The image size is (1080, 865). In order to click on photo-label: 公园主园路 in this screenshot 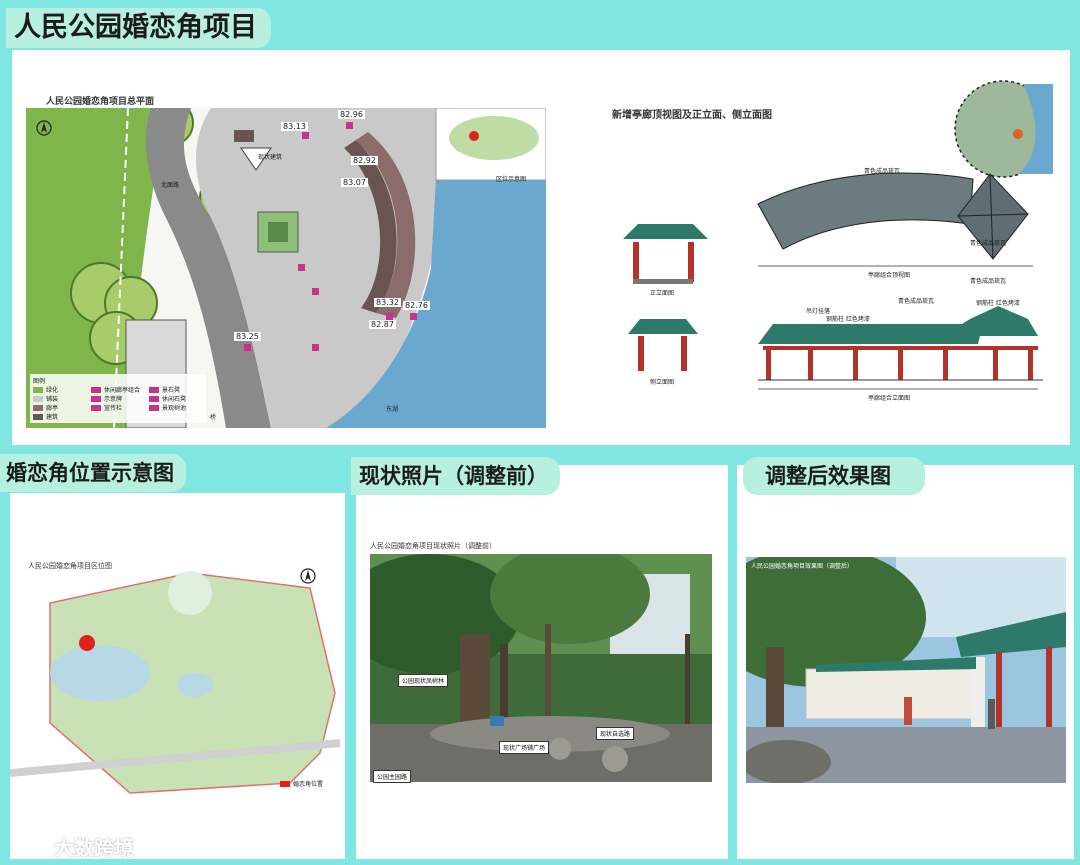, I will do `click(392, 776)`.